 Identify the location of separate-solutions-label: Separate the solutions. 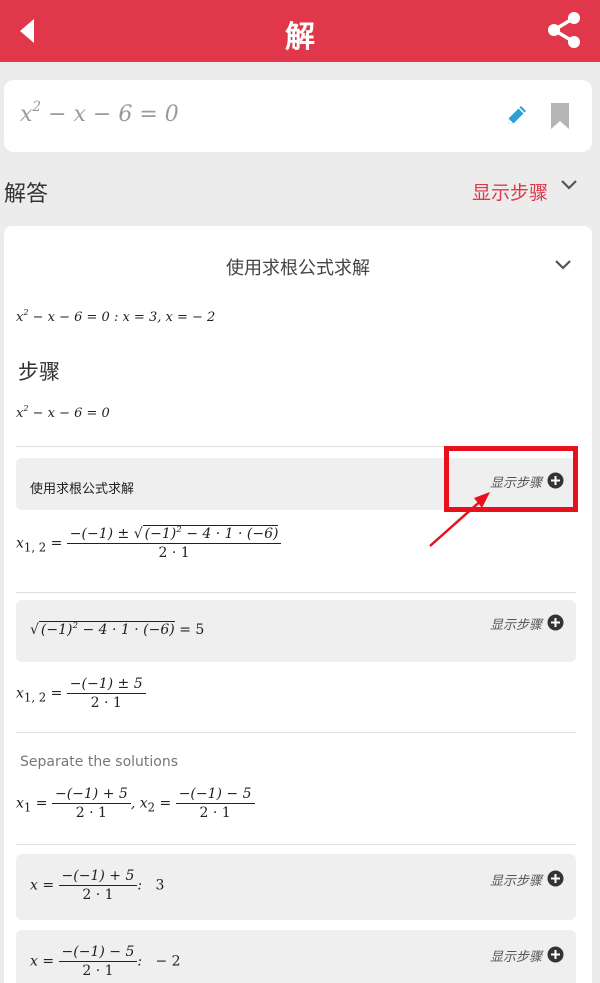
(99, 762).